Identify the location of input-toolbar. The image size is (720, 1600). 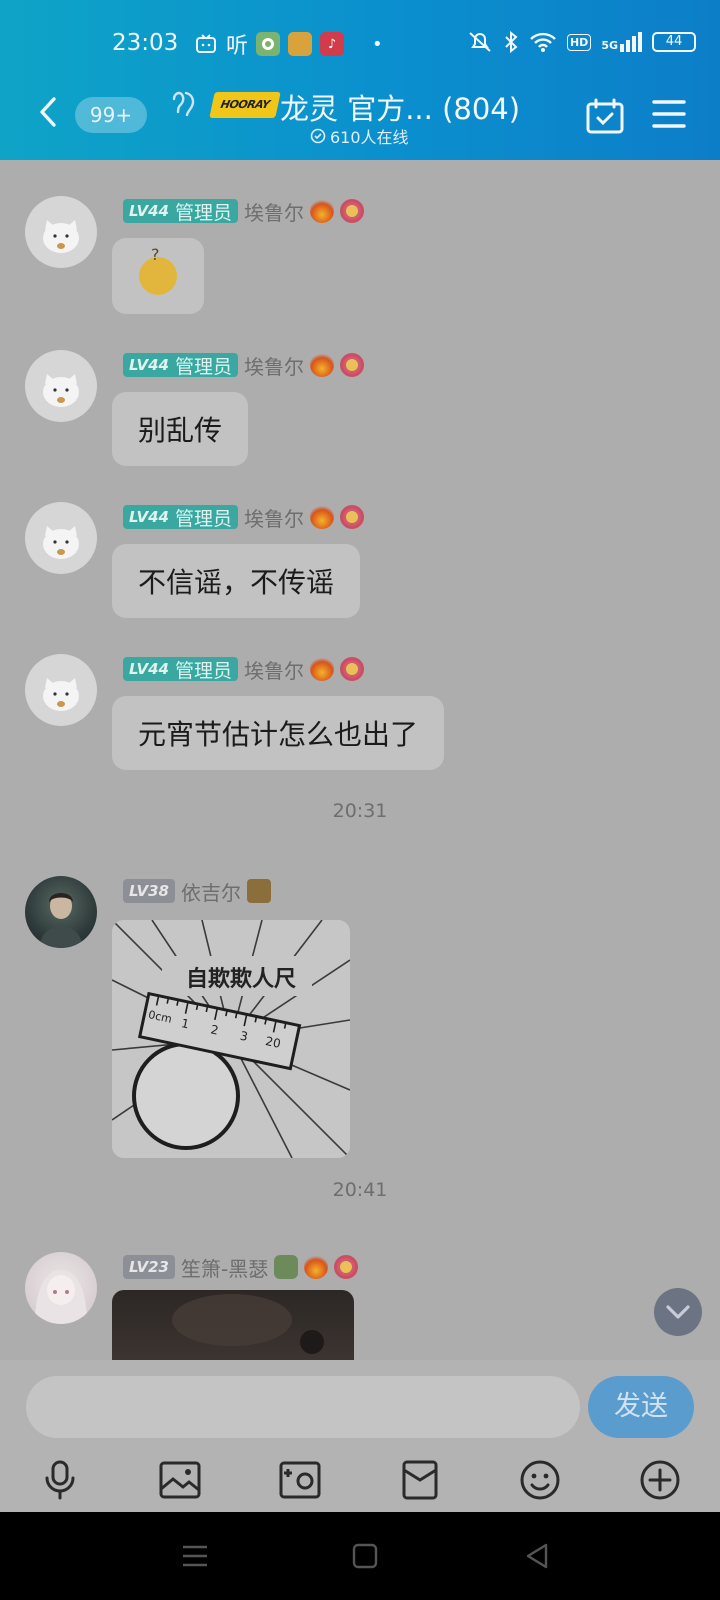
(360, 1479).